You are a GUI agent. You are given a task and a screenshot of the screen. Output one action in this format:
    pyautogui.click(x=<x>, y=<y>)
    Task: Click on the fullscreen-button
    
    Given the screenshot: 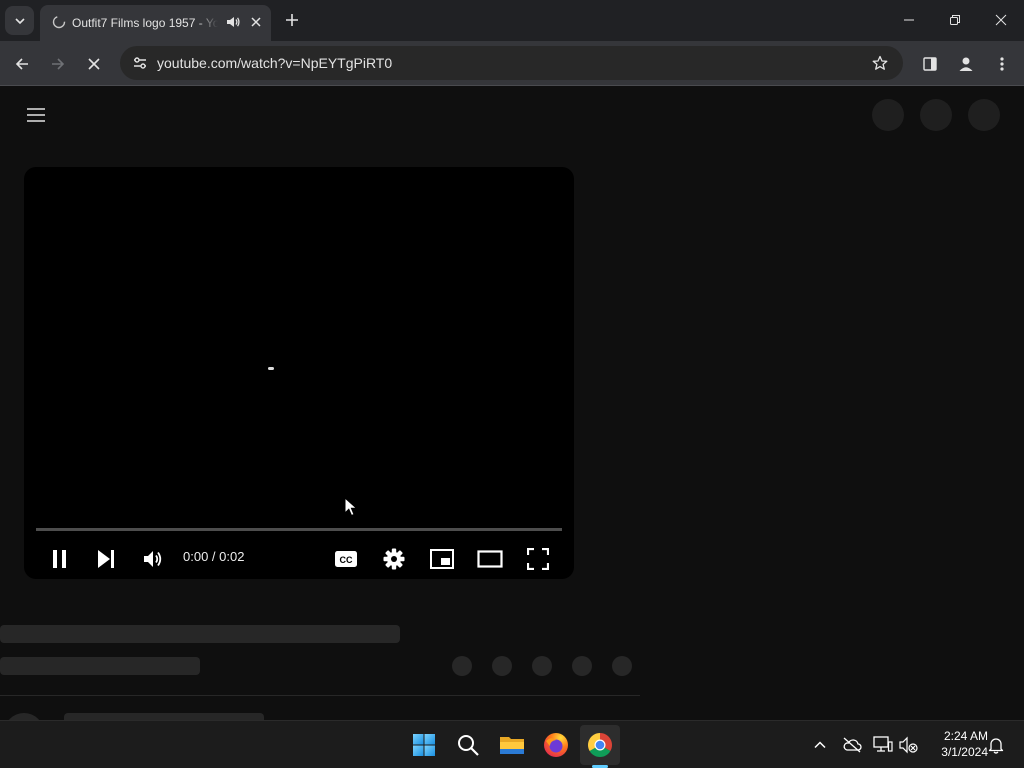 What is the action you would take?
    pyautogui.click(x=538, y=559)
    